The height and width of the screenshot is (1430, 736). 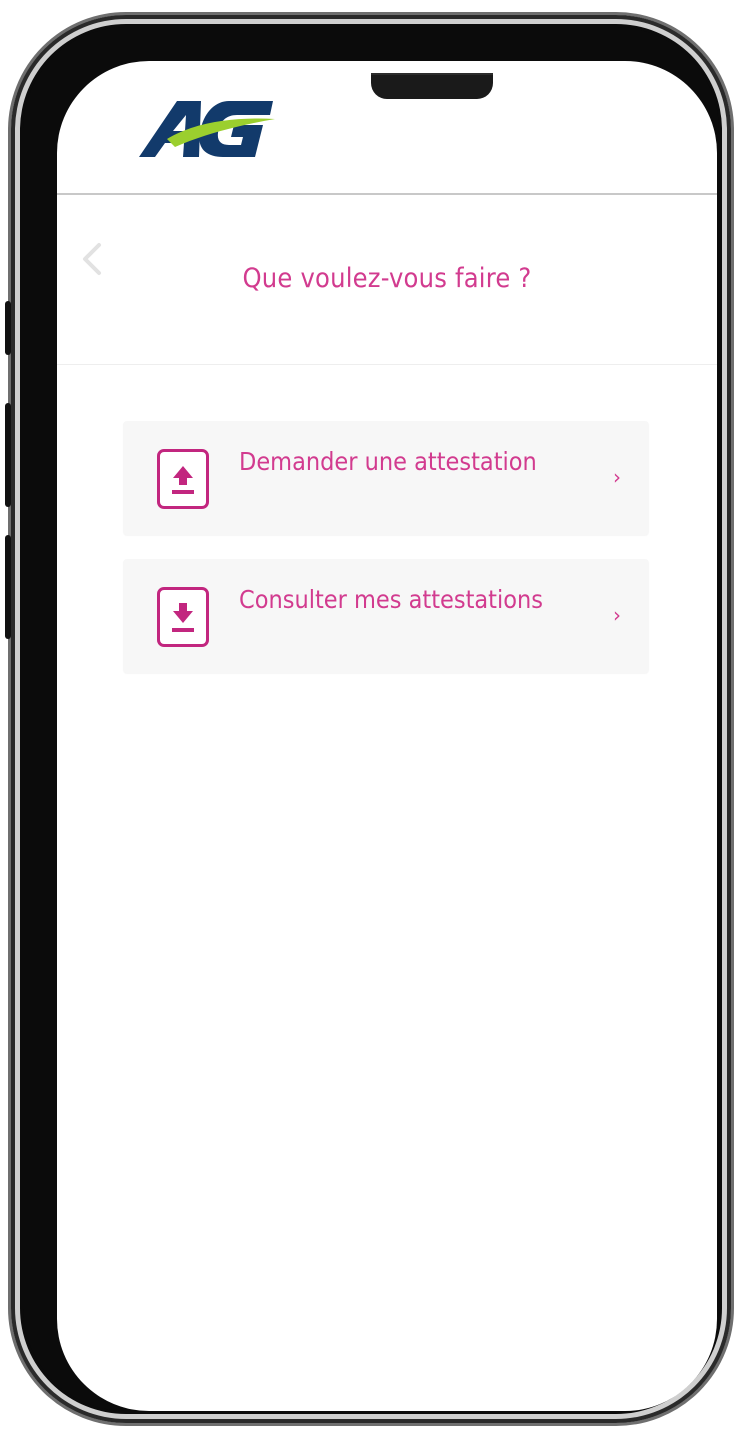 I want to click on download-icon, so click(x=183, y=617).